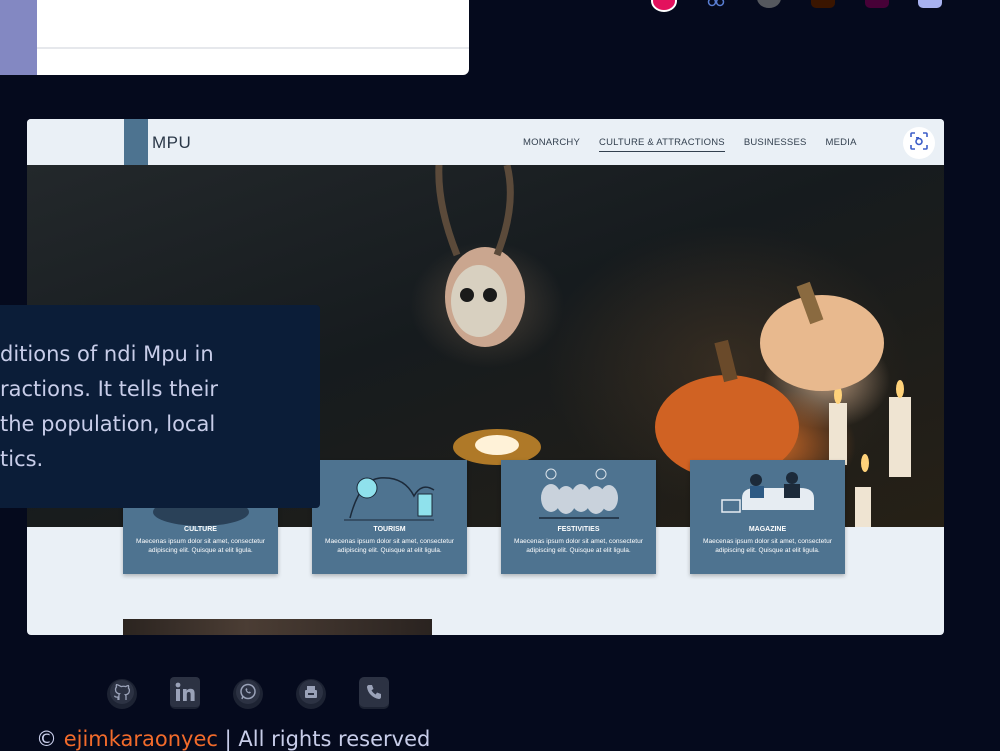 The width and height of the screenshot is (1000, 751). What do you see at coordinates (578, 529) in the screenshot?
I see `card-title: FESTIVITIES` at bounding box center [578, 529].